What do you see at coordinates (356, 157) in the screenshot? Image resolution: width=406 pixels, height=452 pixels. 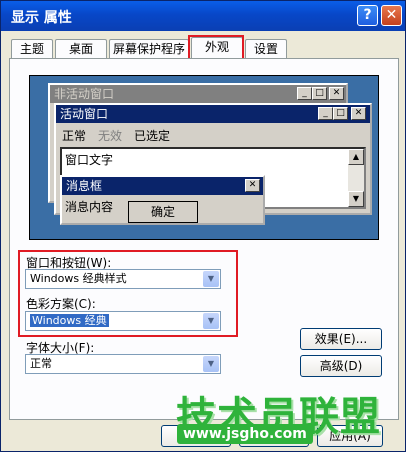 I see `scroll-up-icon: ▲` at bounding box center [356, 157].